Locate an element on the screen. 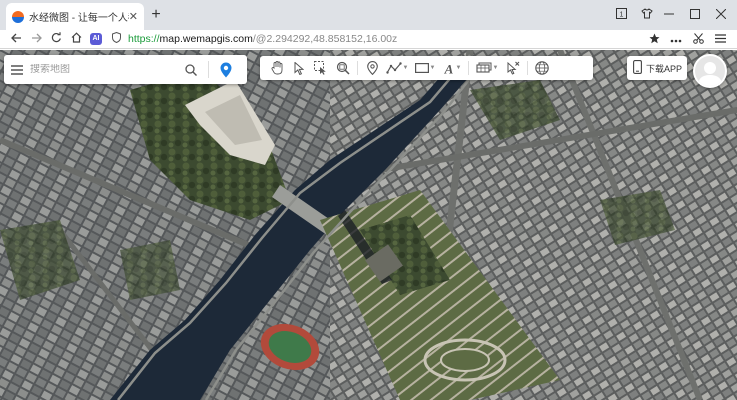 This screenshot has height=400, width=737. search-divider is located at coordinates (208, 69).